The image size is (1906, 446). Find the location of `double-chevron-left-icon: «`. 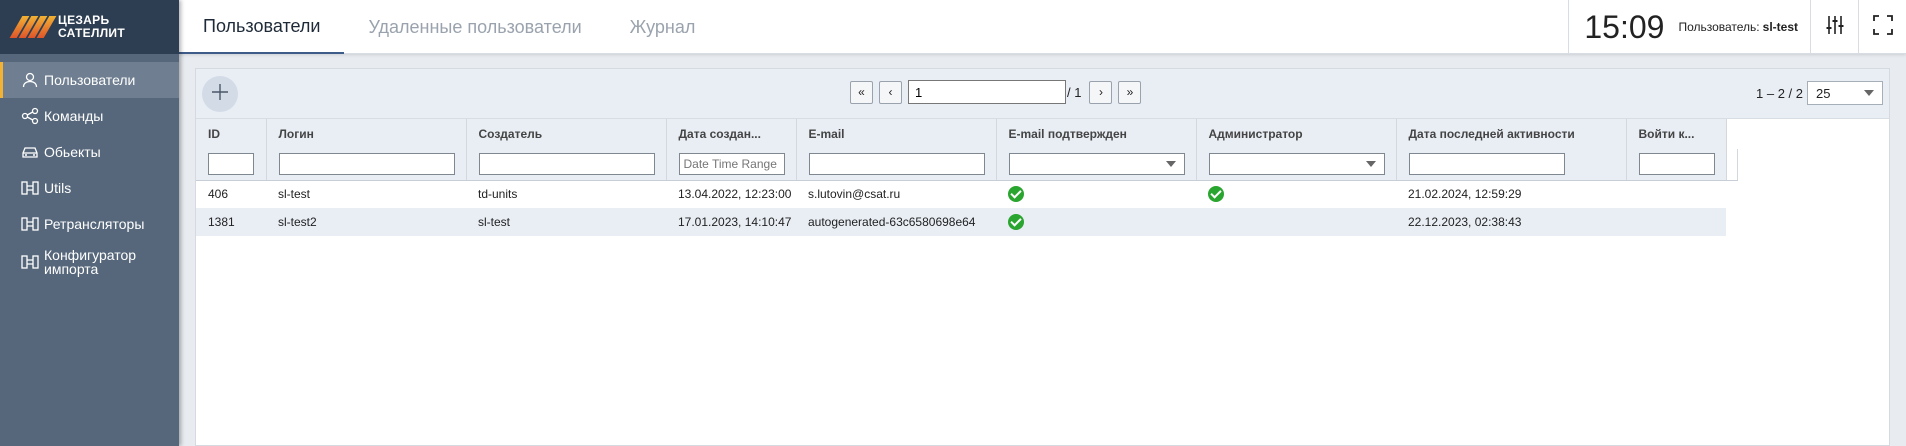

double-chevron-left-icon: « is located at coordinates (861, 92).